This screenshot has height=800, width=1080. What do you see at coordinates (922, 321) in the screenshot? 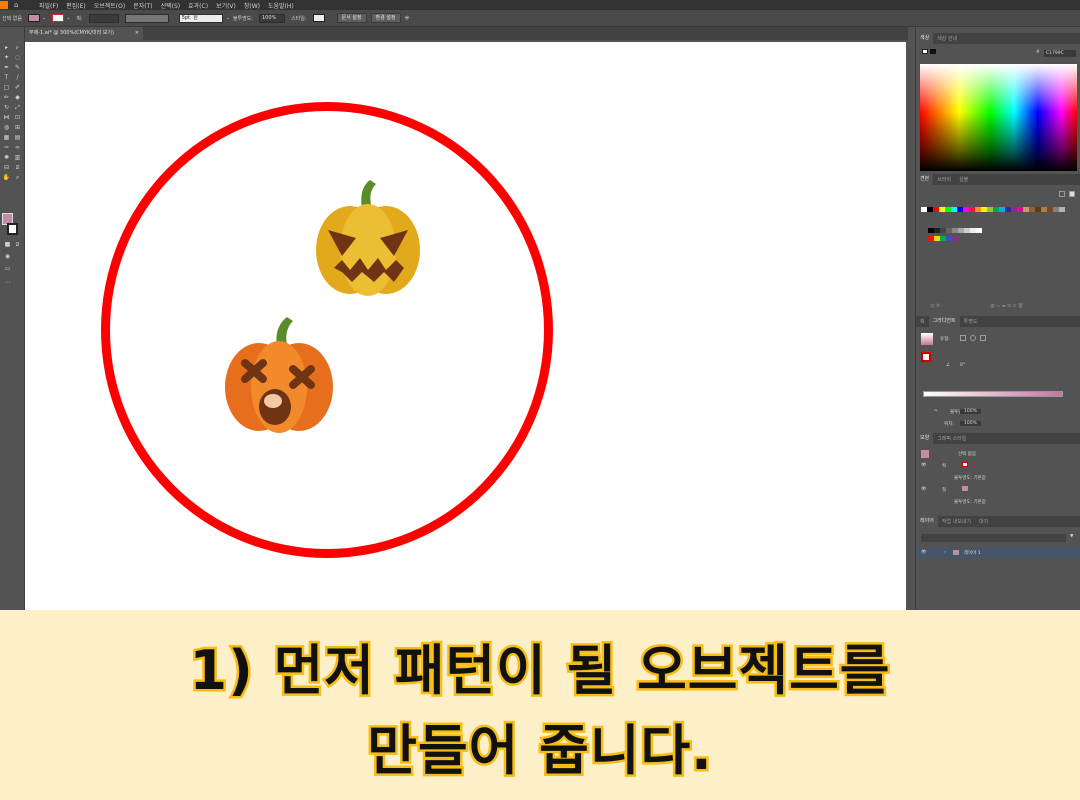
I see `tab-stroke: 획` at bounding box center [922, 321].